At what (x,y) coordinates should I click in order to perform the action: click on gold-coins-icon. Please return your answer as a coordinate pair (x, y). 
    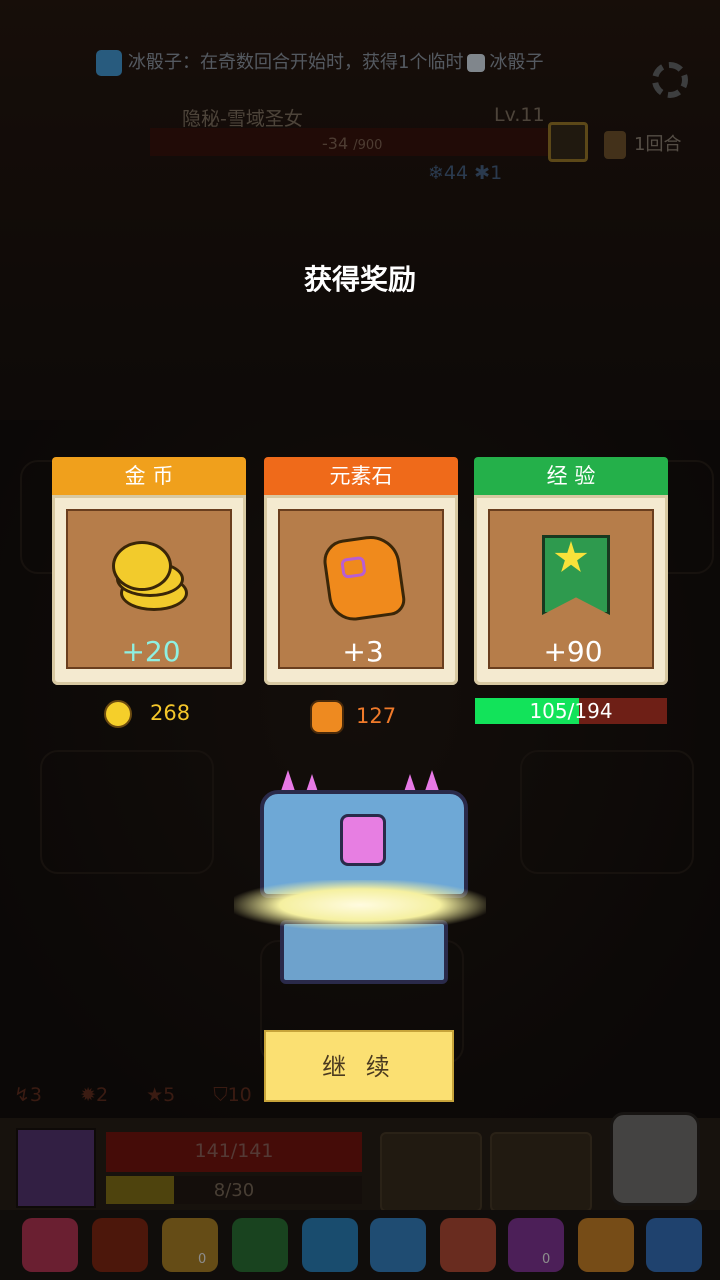
    Looking at the image, I should click on (149, 573).